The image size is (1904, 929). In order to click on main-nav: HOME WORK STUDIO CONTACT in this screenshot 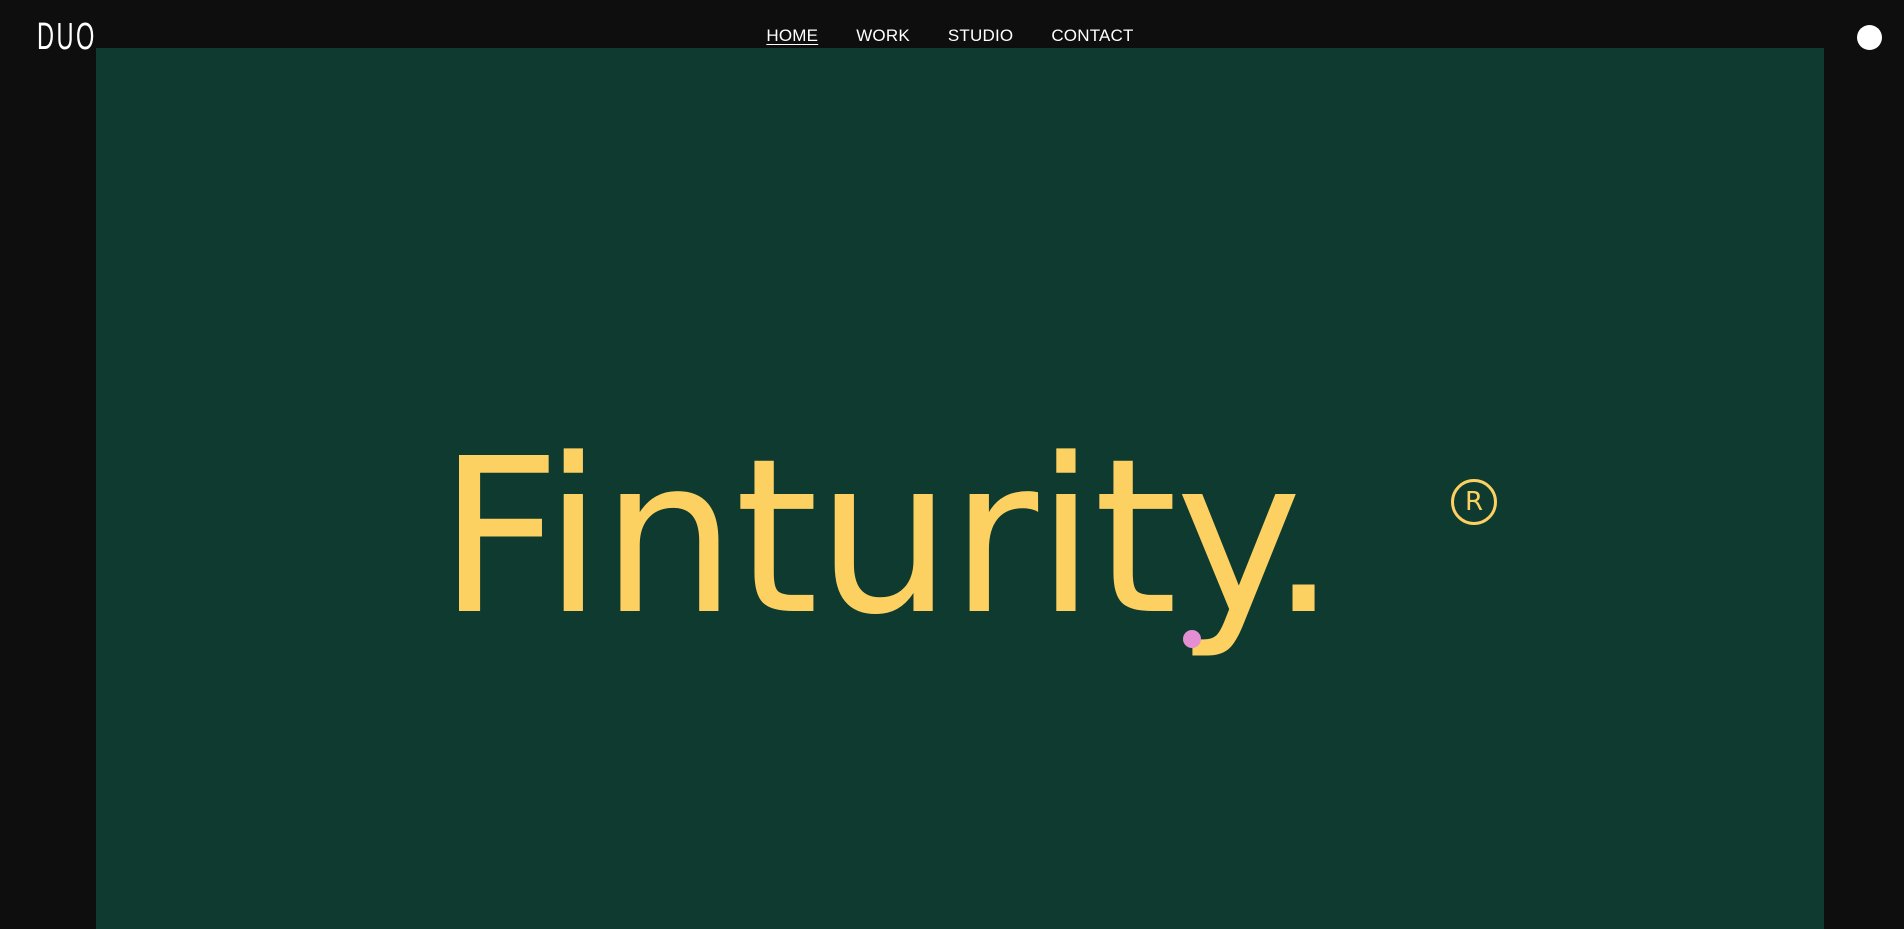, I will do `click(952, 36)`.